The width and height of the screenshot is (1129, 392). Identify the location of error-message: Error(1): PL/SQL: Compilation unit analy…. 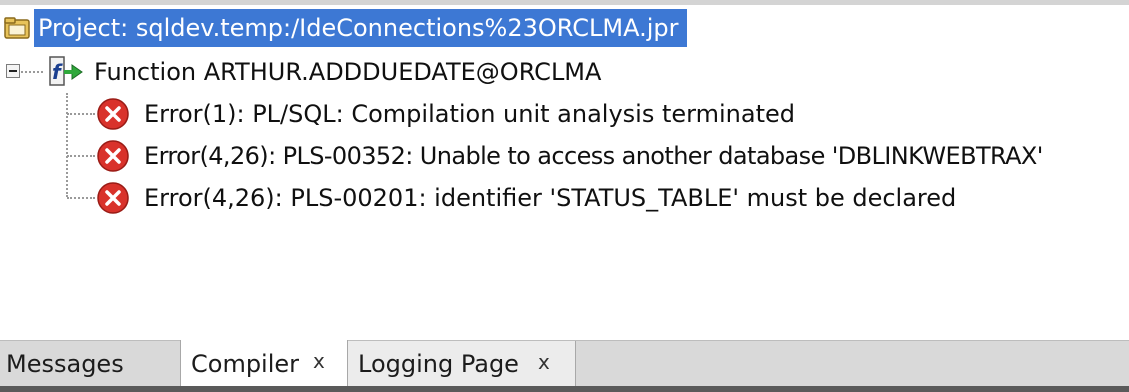
(469, 114).